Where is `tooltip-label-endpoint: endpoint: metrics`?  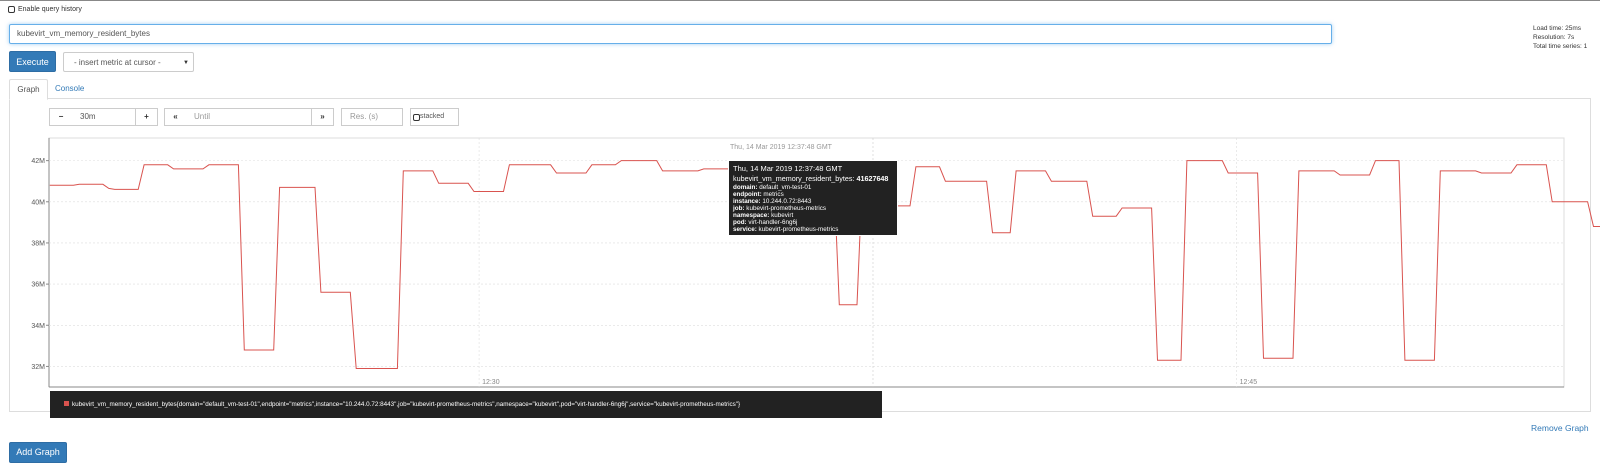 tooltip-label-endpoint: endpoint: metrics is located at coordinates (813, 194).